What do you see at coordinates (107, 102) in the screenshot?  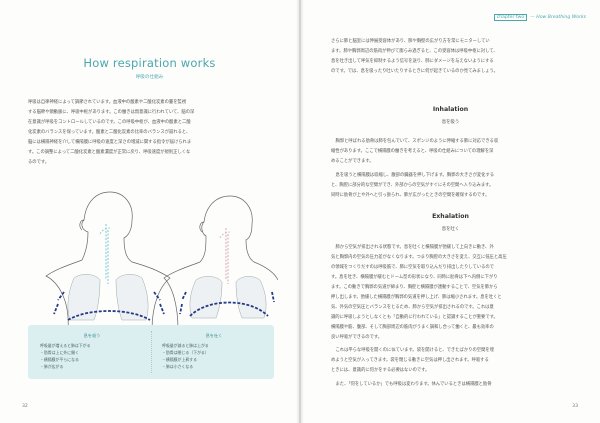 I see `intro-line: 呼吸は自律神経によって調節されています。血液中の酸素や二酸化炭素の量を監視` at bounding box center [107, 102].